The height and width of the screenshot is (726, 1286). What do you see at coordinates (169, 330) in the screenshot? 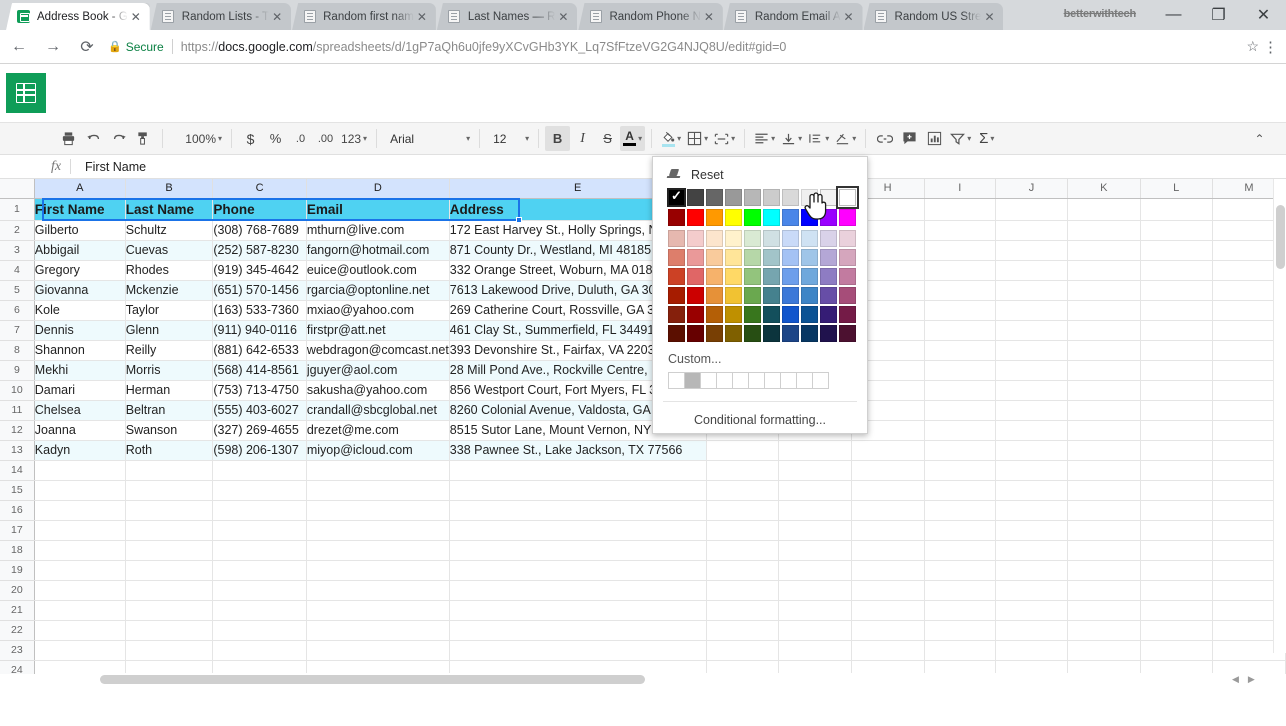
I see `cell-last-name: Glenn` at bounding box center [169, 330].